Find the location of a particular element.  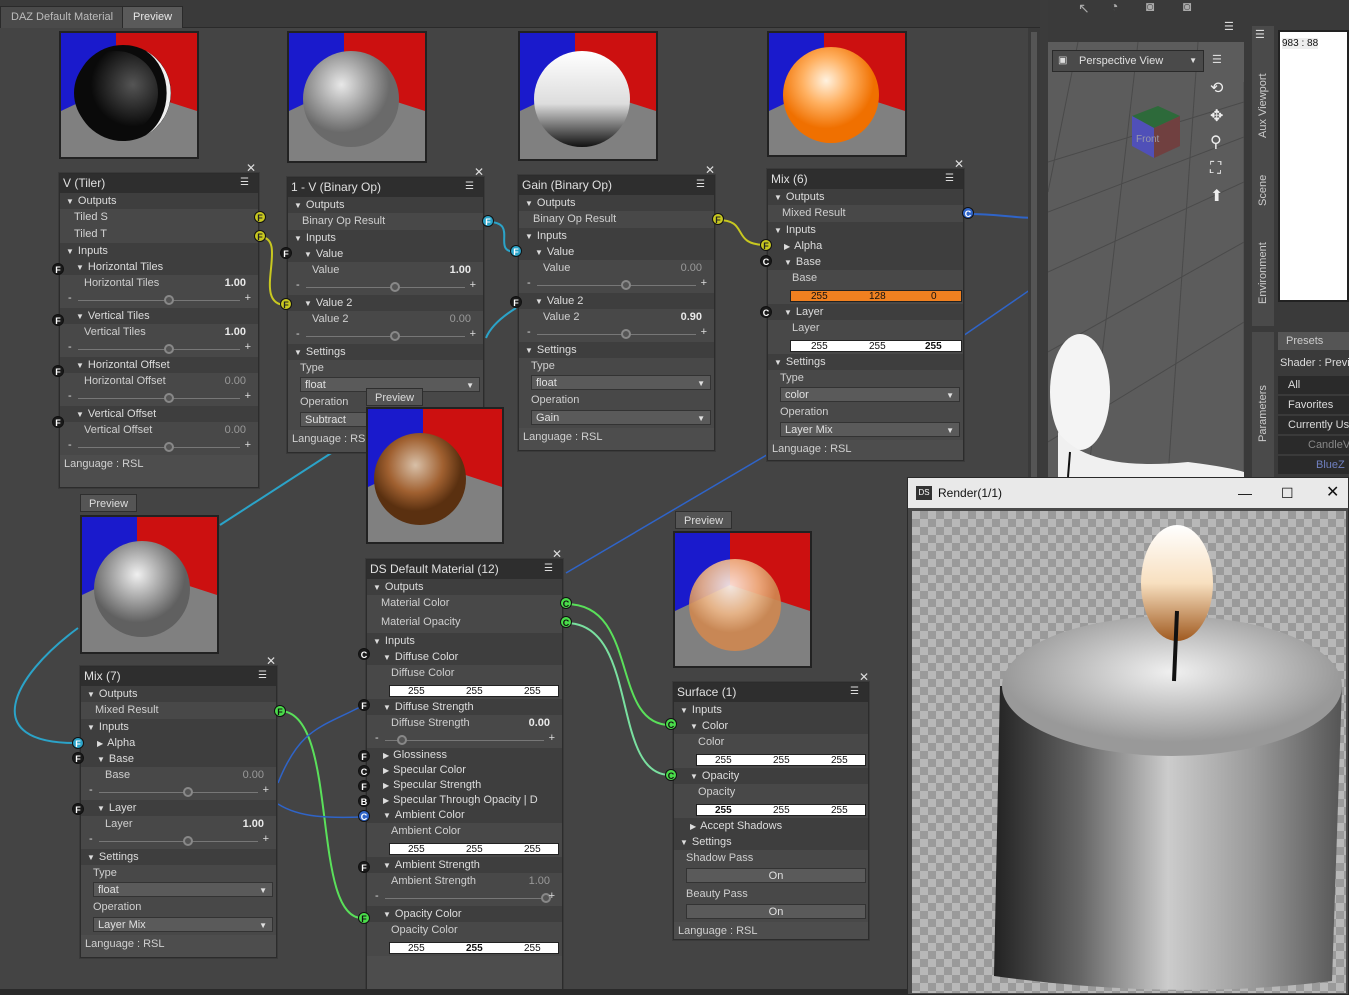

preset-favorites: Favorites is located at coordinates (1313, 405).